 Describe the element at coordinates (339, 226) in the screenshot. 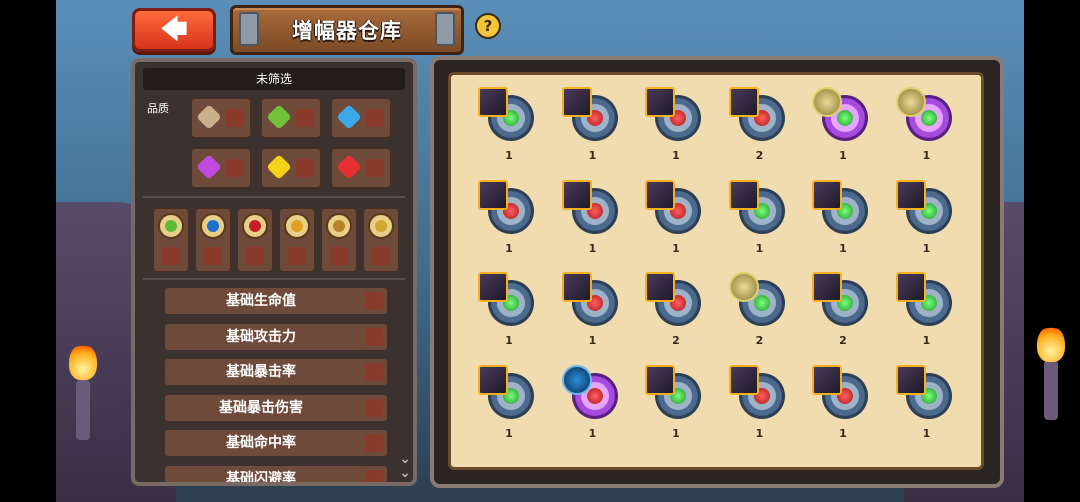

I see `scroll-icon` at that location.